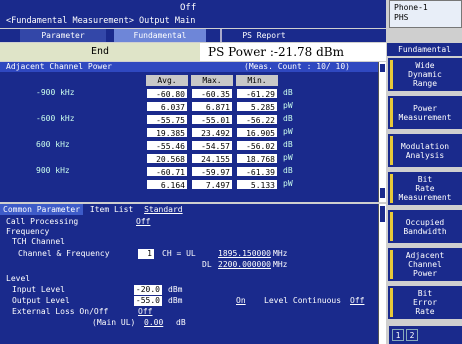  I want to click on softkey-button: Bit Error Rate, so click(425, 302).